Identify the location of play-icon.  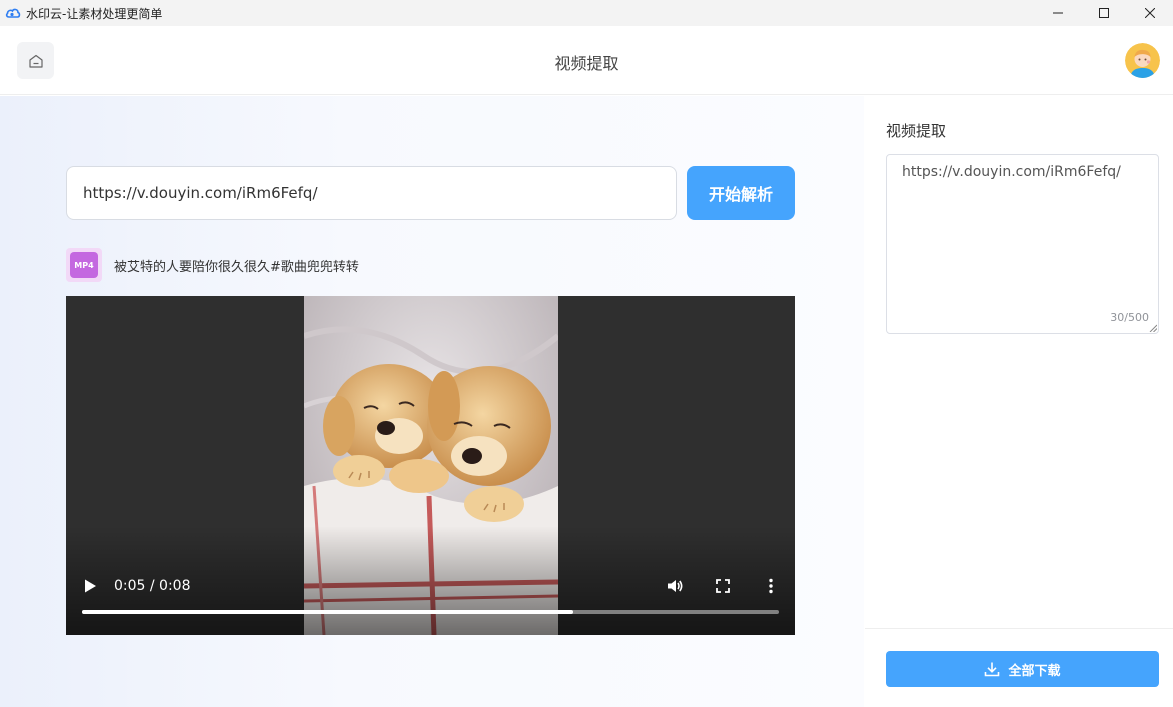
(90, 586).